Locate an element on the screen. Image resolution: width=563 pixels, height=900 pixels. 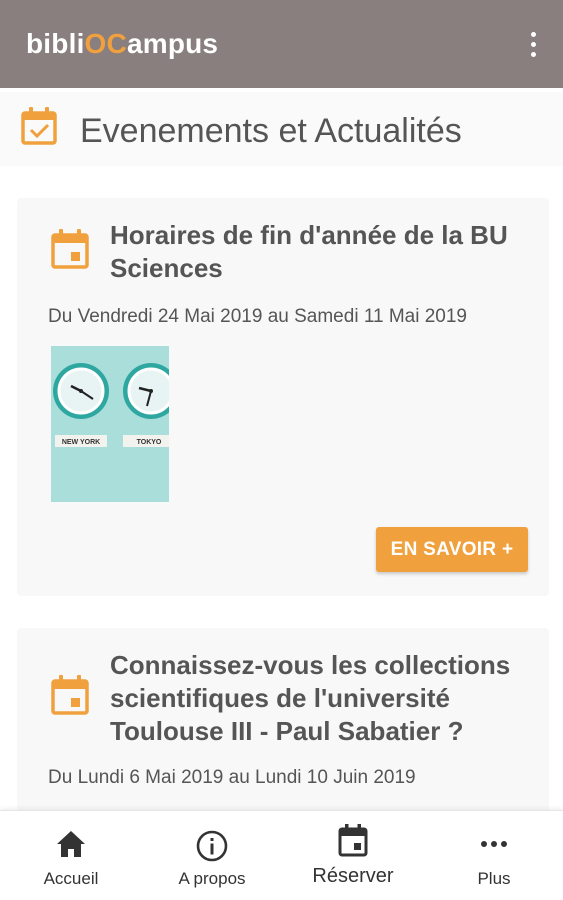
home-icon is located at coordinates (71, 844).